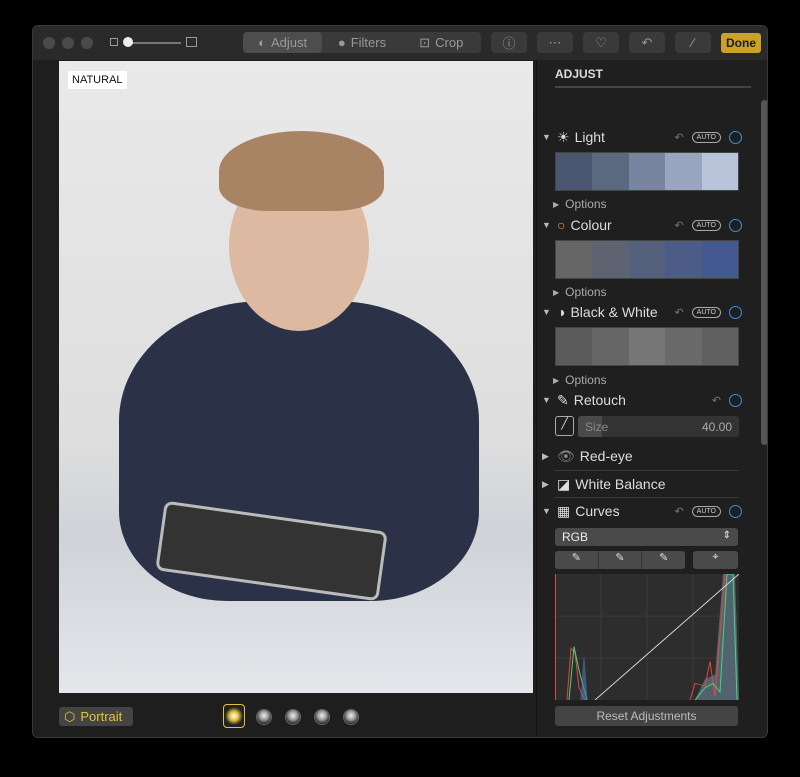 The width and height of the screenshot is (800, 777). Describe the element at coordinates (564, 510) in the screenshot. I see `curves-icon: ▦` at that location.